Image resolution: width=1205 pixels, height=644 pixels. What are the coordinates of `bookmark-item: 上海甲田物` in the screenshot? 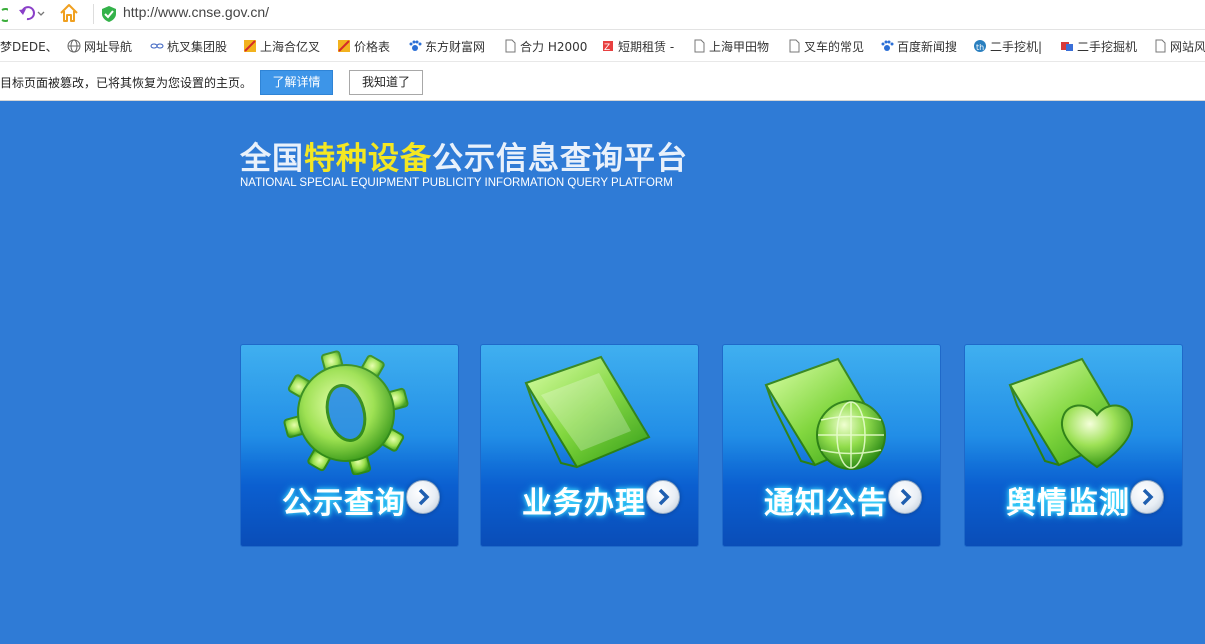 It's located at (730, 46).